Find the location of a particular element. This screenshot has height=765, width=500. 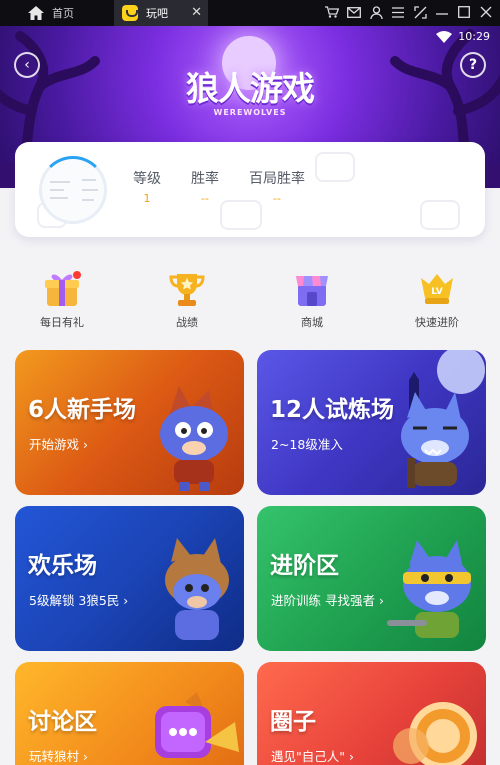

screenshot-icon is located at coordinates (420, 12).